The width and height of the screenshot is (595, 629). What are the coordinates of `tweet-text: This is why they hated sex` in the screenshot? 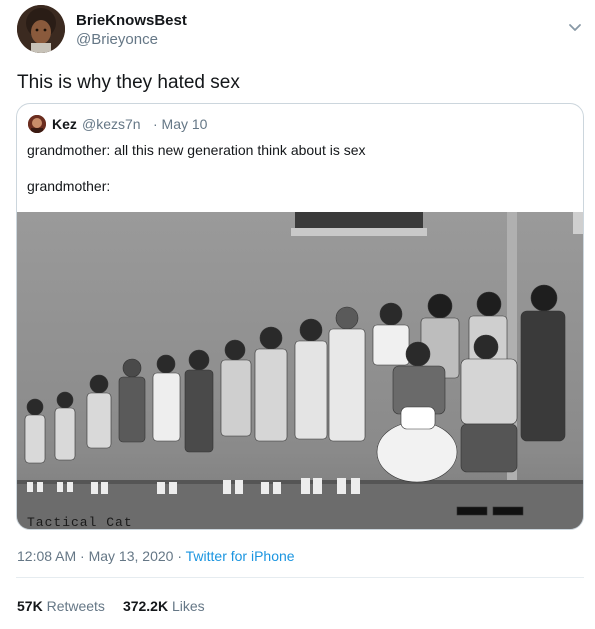 It's located at (128, 82).